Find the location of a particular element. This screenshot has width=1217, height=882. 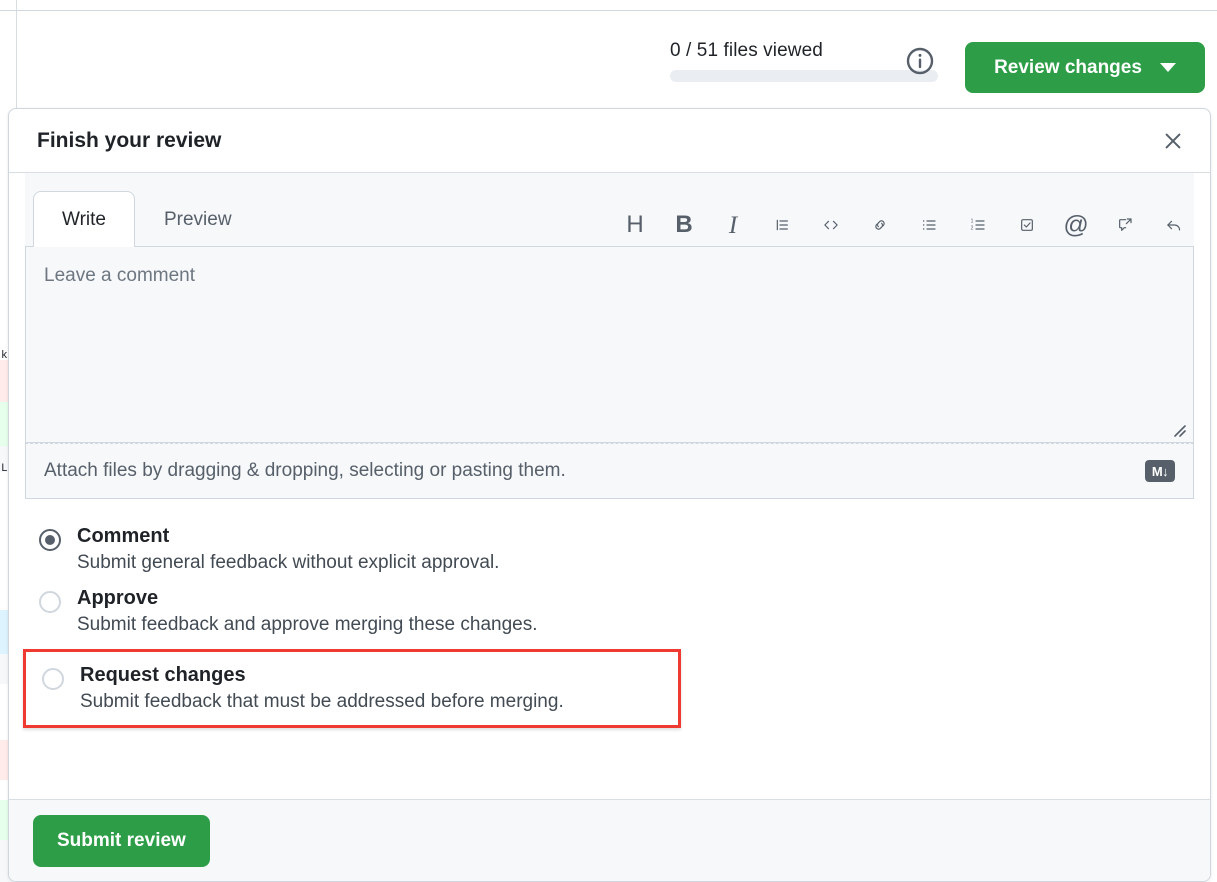

saved-reply-icon is located at coordinates (1125, 225).